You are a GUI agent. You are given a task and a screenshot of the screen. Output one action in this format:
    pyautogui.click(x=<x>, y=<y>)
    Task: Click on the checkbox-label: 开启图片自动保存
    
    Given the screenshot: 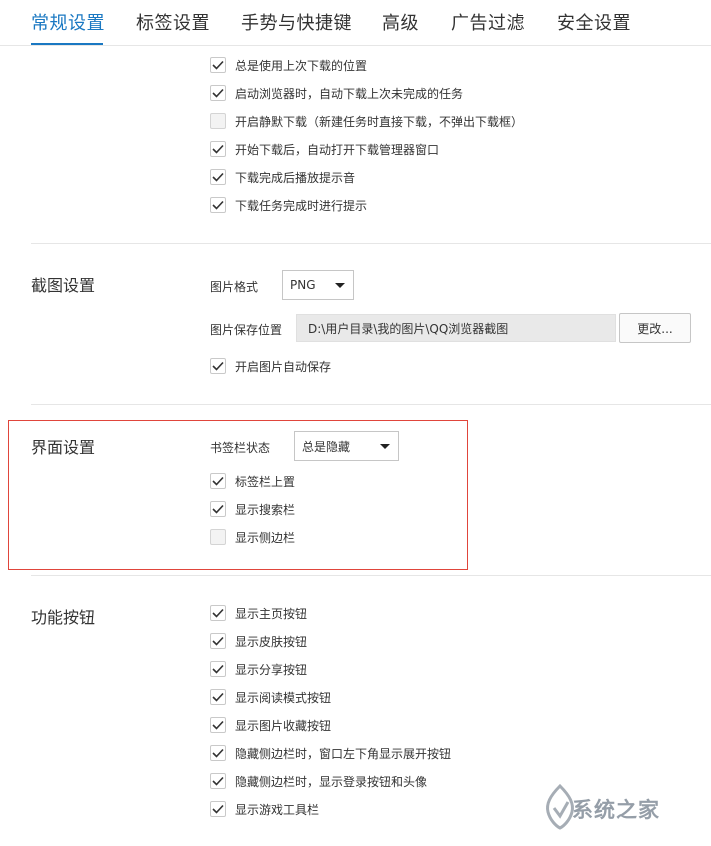 What is the action you would take?
    pyautogui.click(x=283, y=366)
    